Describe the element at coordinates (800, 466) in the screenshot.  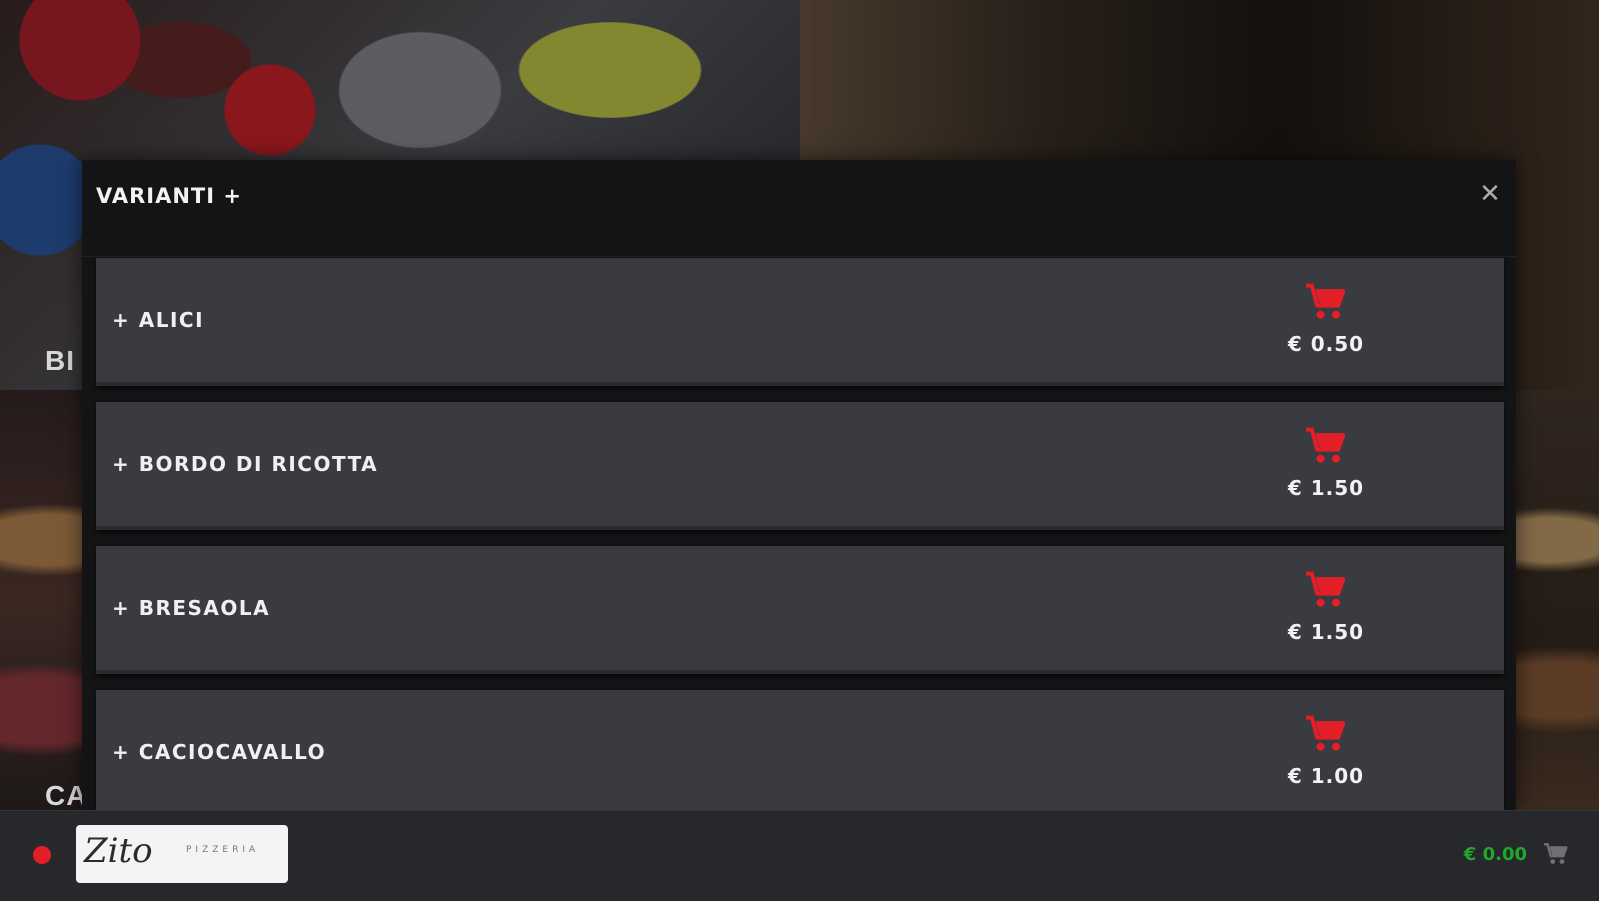
I see `variant-row: + BORDO DI RICOTTA € 1.50` at that location.